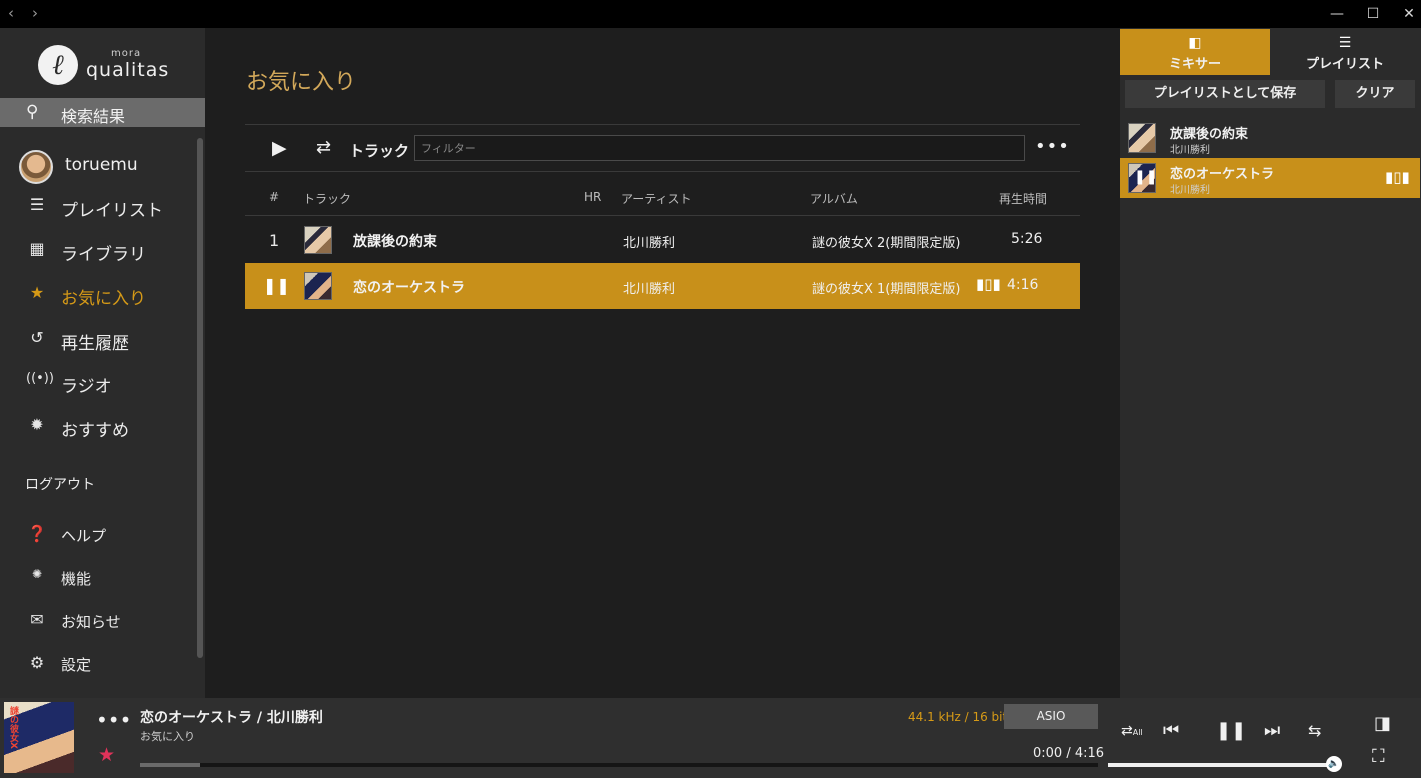 The height and width of the screenshot is (778, 1421). Describe the element at coordinates (323, 147) in the screenshot. I see `repeat-icon: ⇄` at that location.